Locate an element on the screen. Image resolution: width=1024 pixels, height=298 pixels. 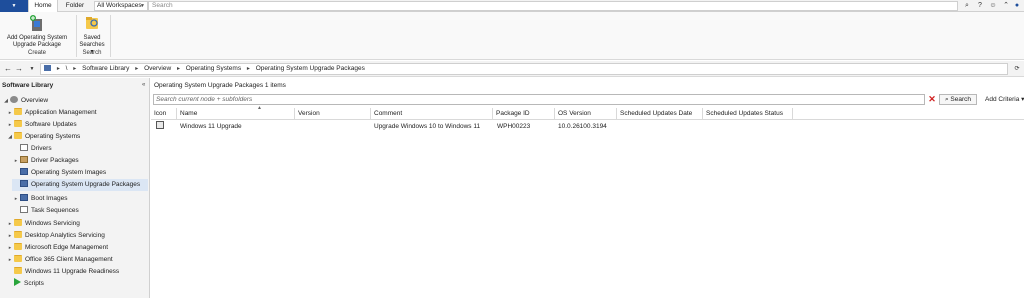
saved-searches-icon is located at coordinates (92, 23).